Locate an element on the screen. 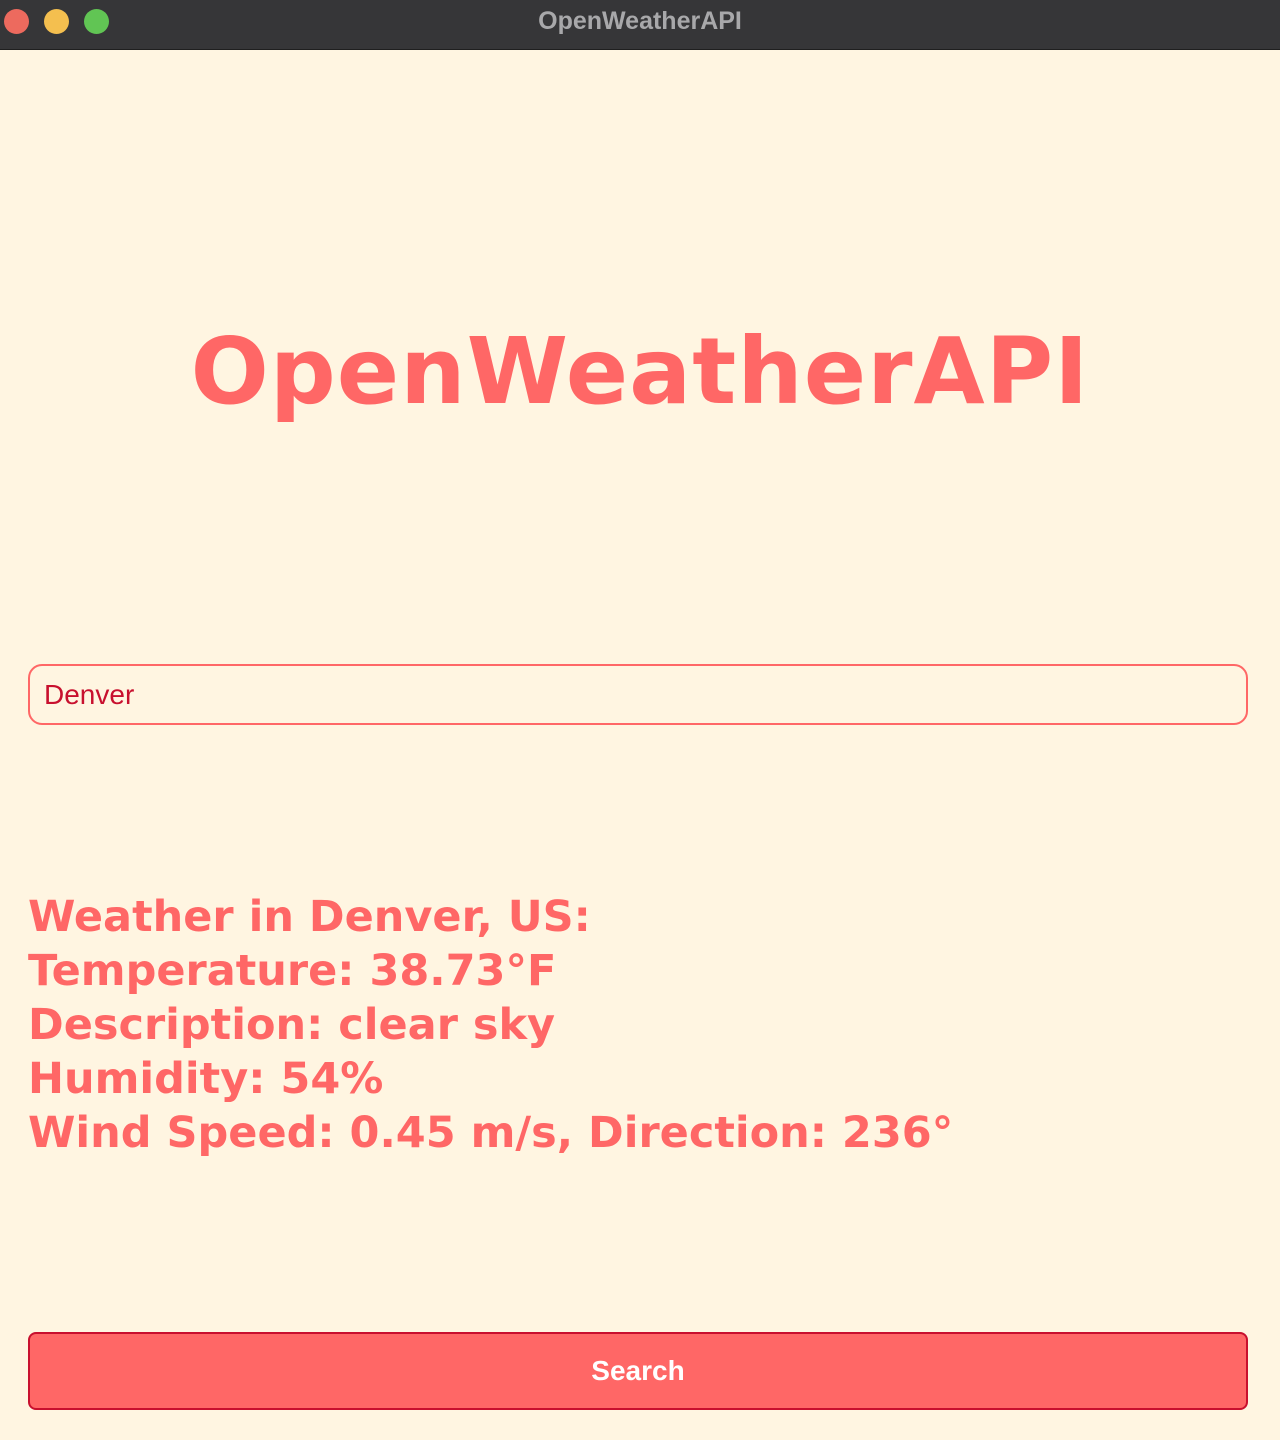 The width and height of the screenshot is (1280, 1440). humidity-line: Humidity: 54% is located at coordinates (206, 1079).